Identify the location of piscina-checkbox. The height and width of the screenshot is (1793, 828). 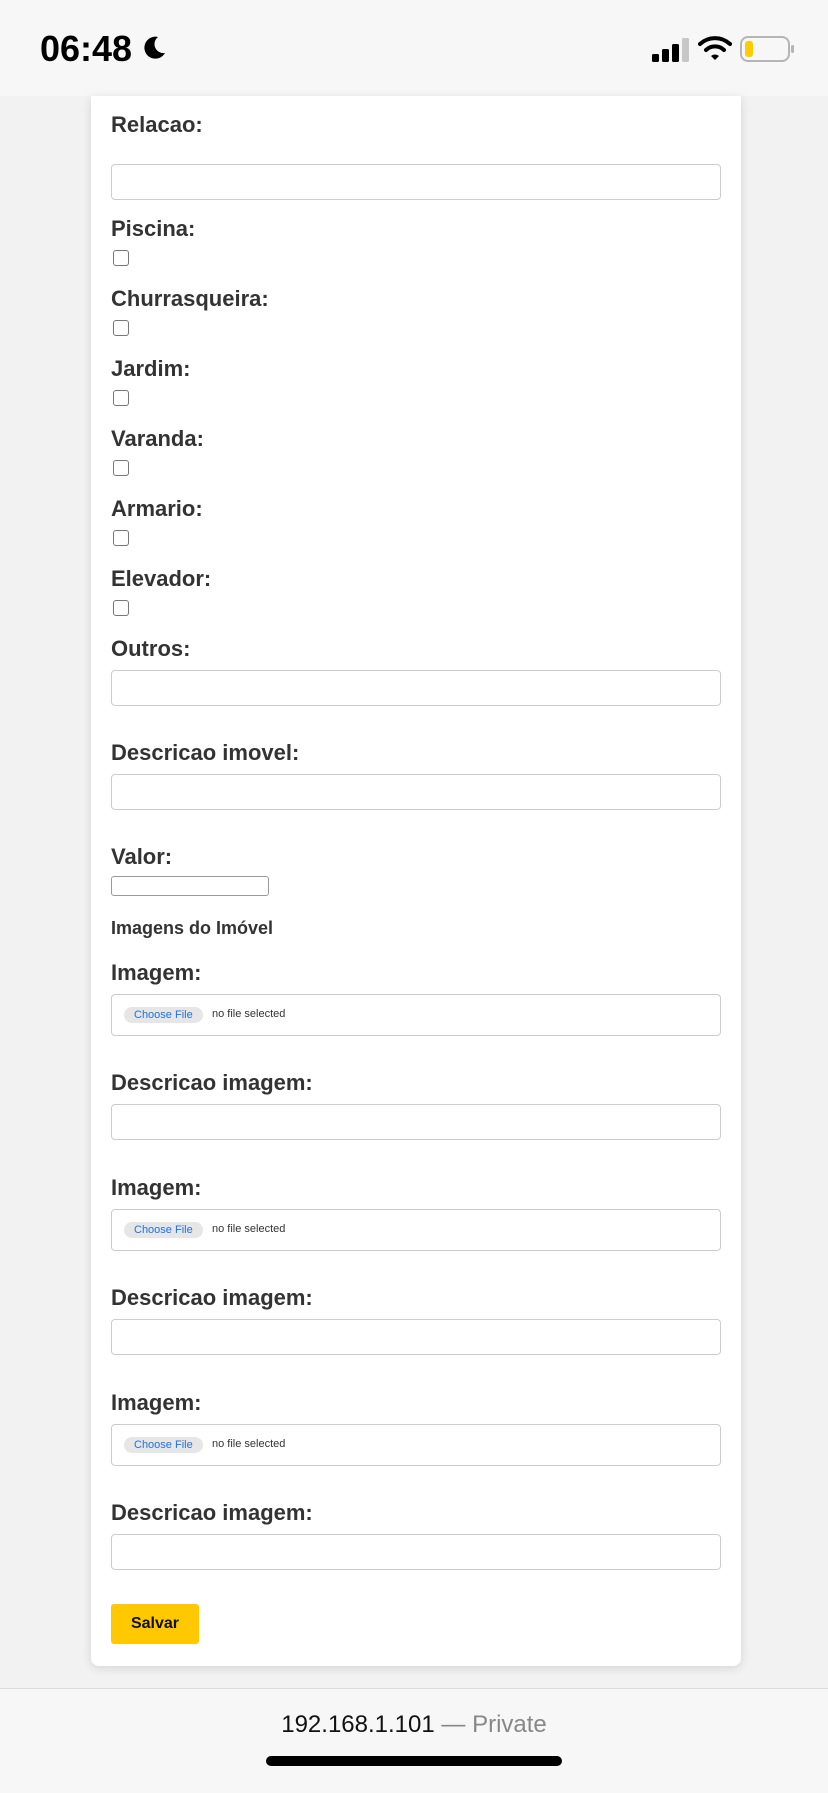
(121, 258).